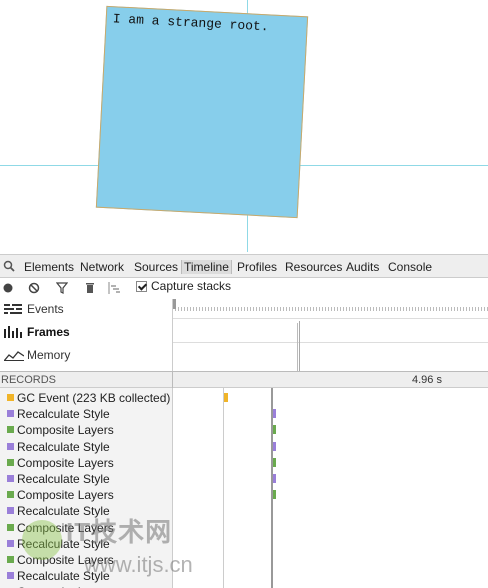 This screenshot has height=588, width=488. What do you see at coordinates (13, 309) in the screenshot?
I see `events-icon` at bounding box center [13, 309].